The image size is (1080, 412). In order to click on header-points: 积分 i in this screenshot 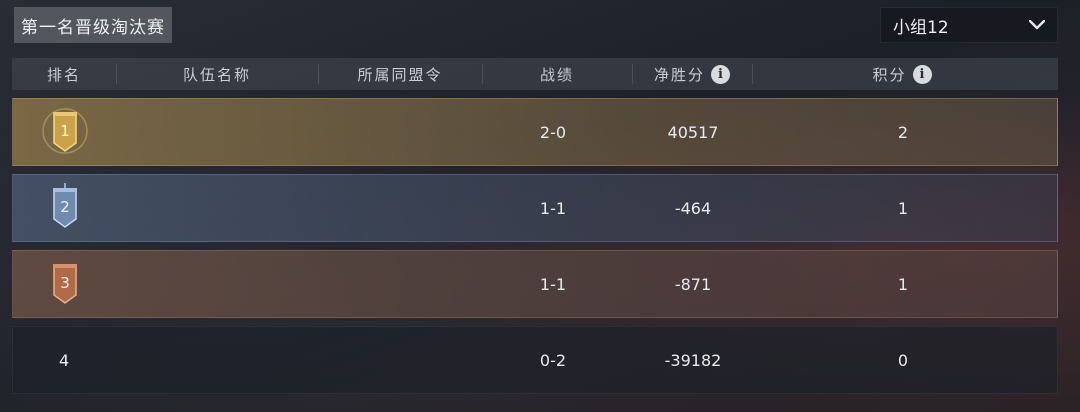, I will do `click(902, 74)`.